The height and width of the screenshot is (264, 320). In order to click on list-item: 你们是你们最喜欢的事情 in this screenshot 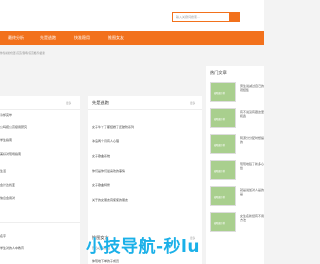, I will do `click(108, 171)`.